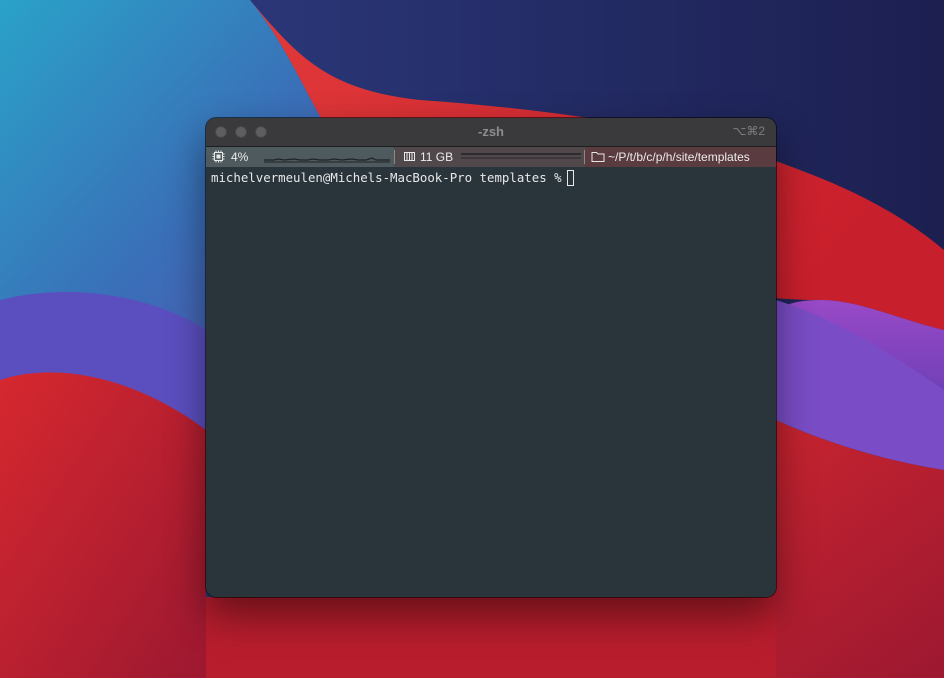 The height and width of the screenshot is (678, 944). Describe the element at coordinates (748, 131) in the screenshot. I see `window-shortcut: ⌥⌘2` at that location.